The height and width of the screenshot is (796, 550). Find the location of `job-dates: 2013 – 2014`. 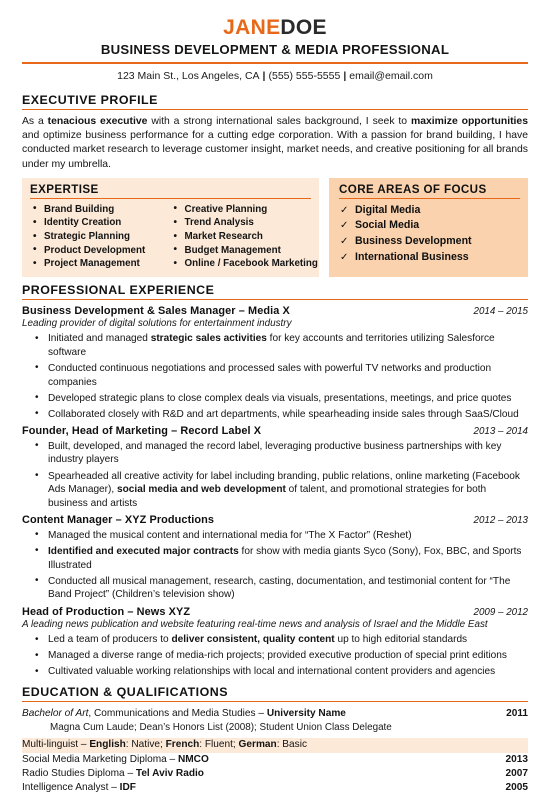

job-dates: 2013 – 2014 is located at coordinates (500, 432).